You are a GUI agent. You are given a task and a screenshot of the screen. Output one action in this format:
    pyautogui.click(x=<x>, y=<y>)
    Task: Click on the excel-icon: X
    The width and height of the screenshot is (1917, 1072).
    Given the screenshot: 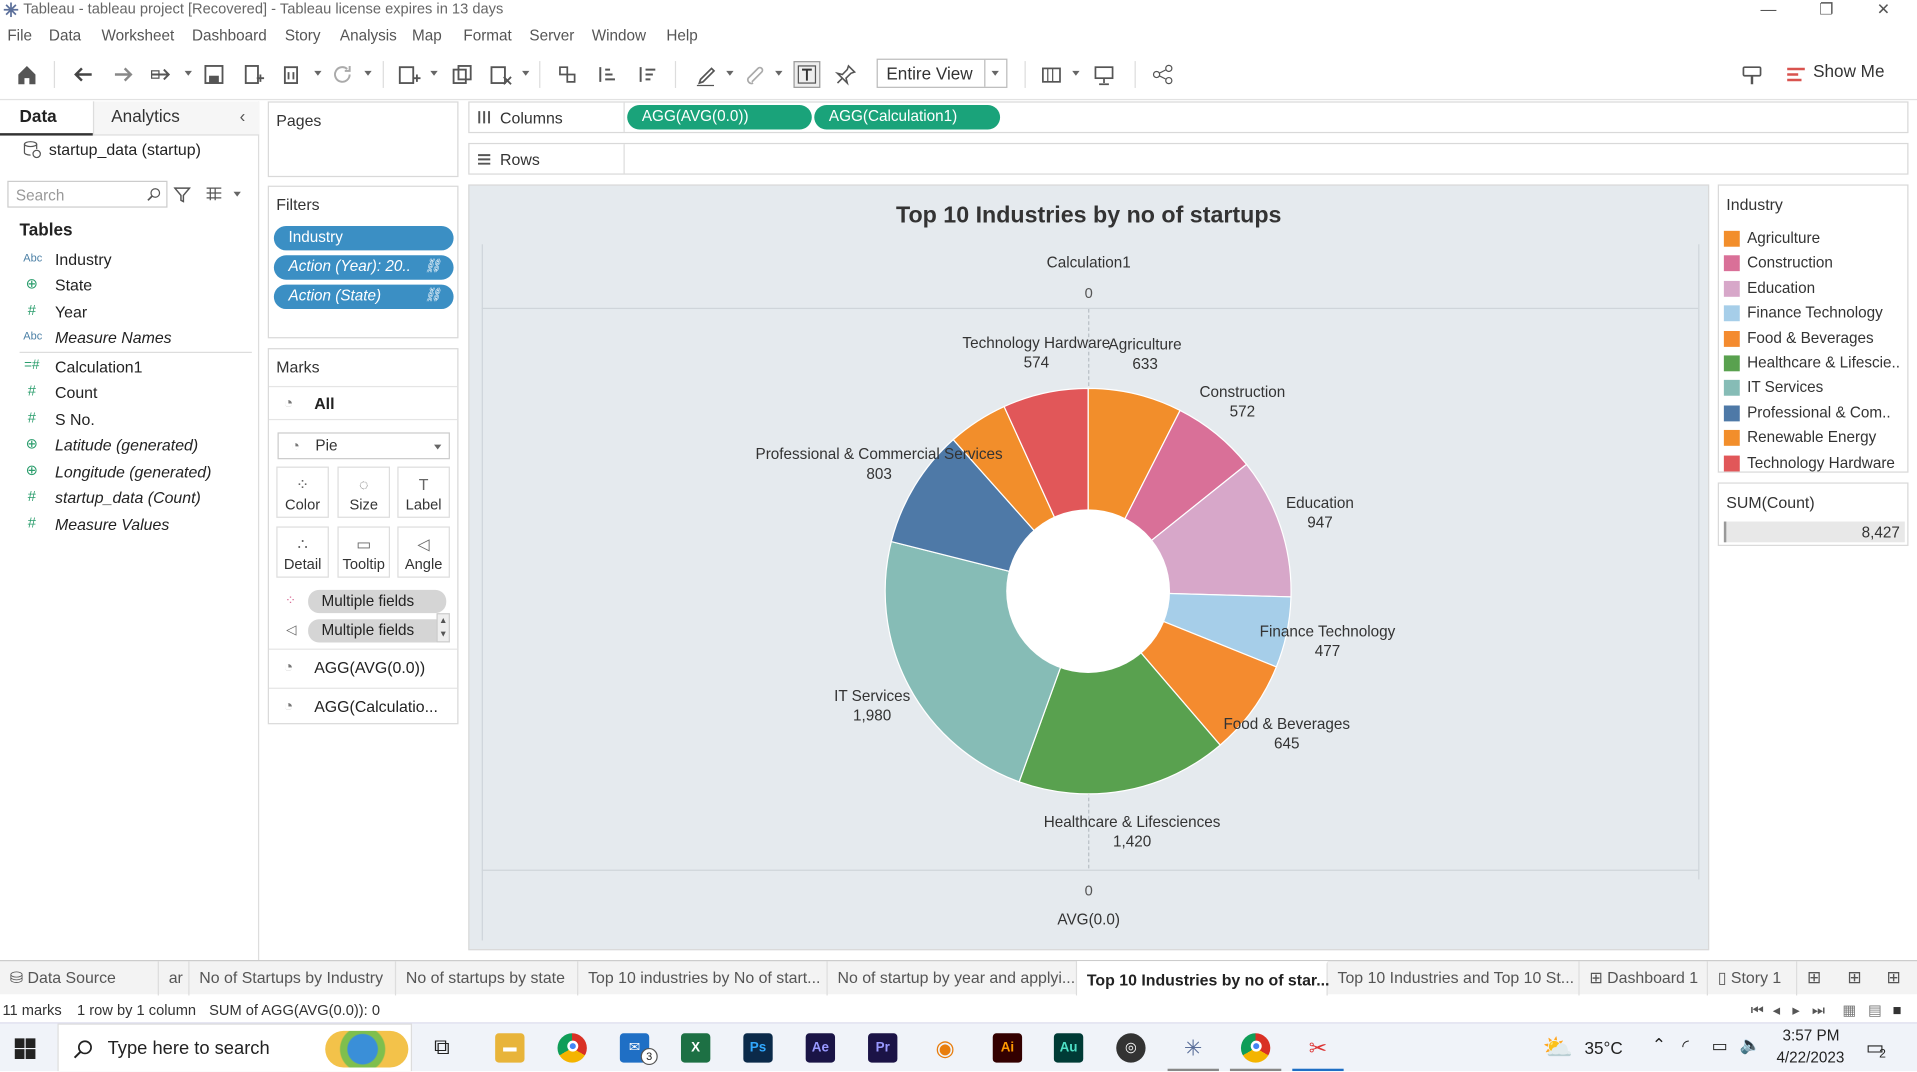 What is the action you would take?
    pyautogui.click(x=695, y=1048)
    